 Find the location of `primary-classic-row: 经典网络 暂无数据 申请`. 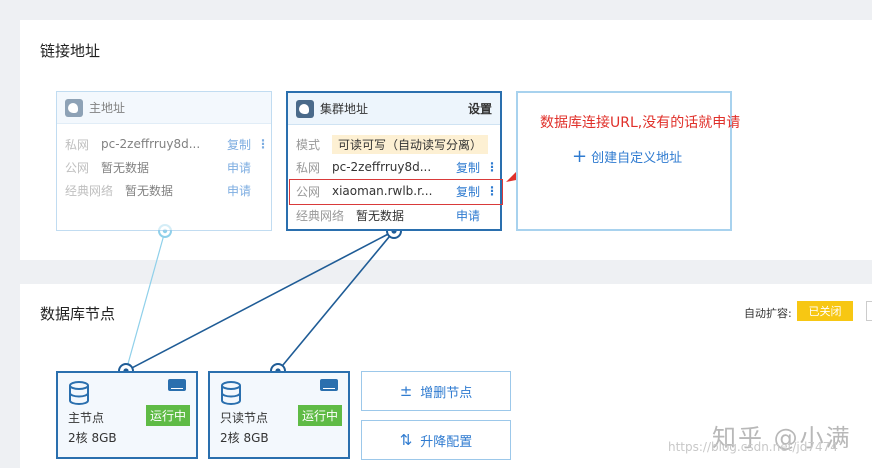

primary-classic-row: 经典网络 暂无数据 申请 is located at coordinates (164, 190).